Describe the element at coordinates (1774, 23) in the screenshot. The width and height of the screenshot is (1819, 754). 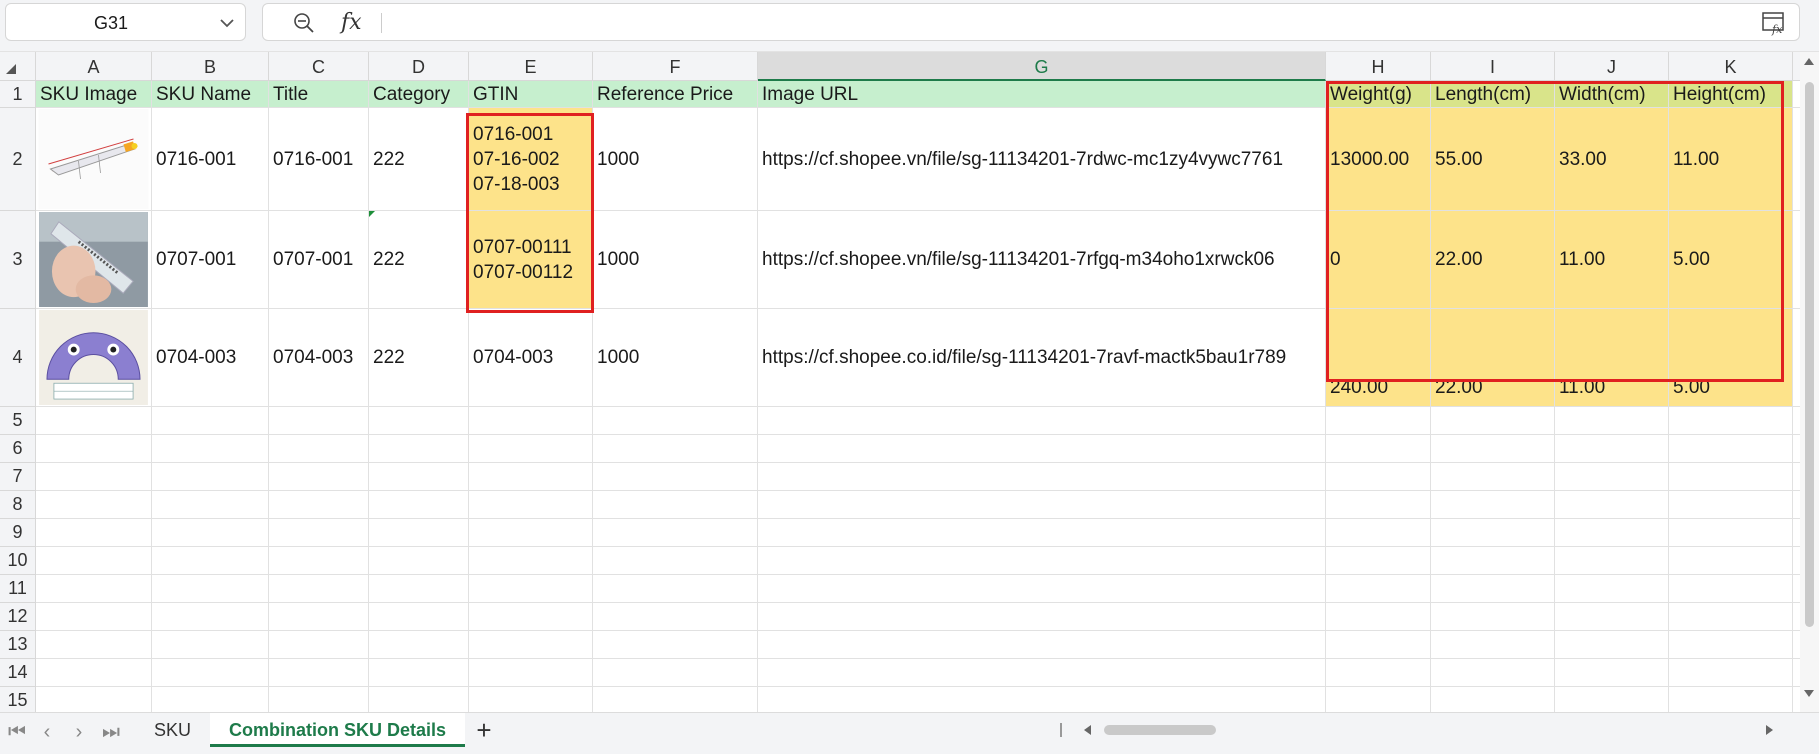
I see `function-panel-icon: fx` at that location.